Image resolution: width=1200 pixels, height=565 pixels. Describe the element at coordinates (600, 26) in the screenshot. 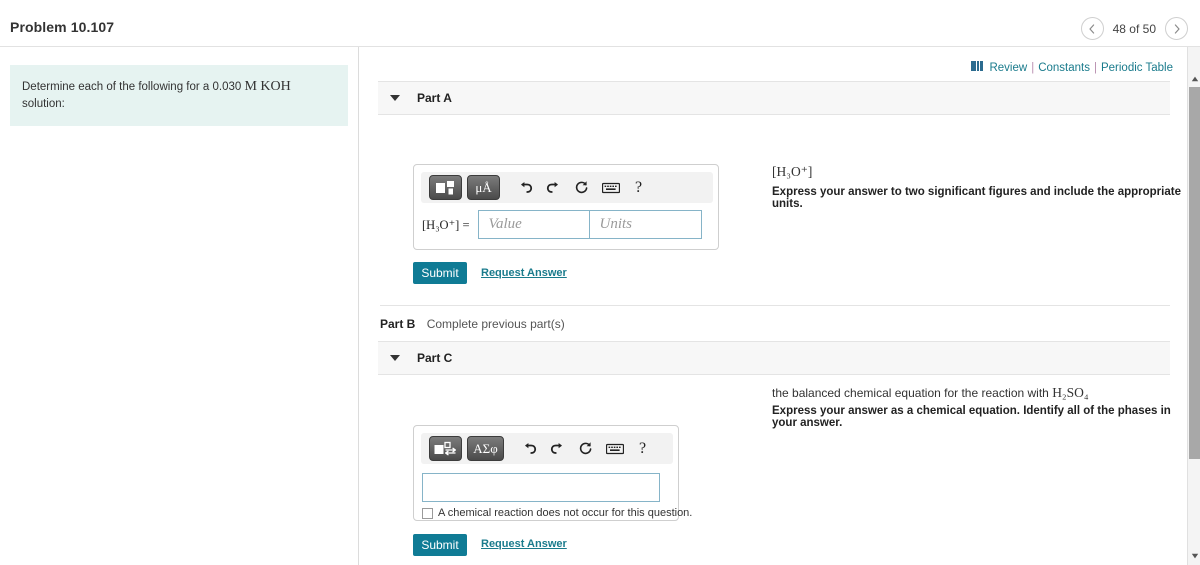

I see `page-header: Problem 10.107 48 of 50` at that location.